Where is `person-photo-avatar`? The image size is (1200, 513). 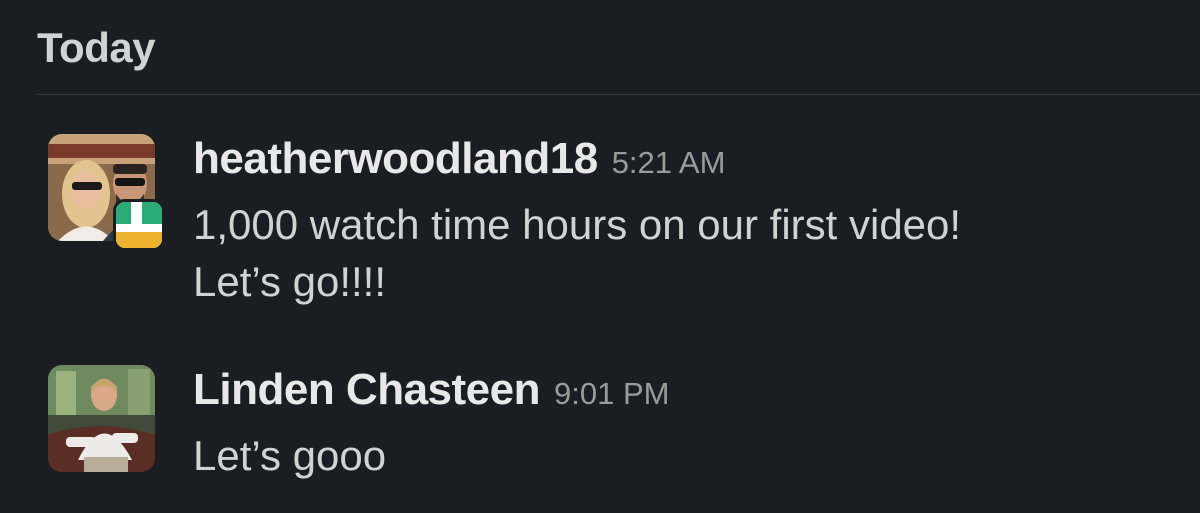 person-photo-avatar is located at coordinates (101, 418).